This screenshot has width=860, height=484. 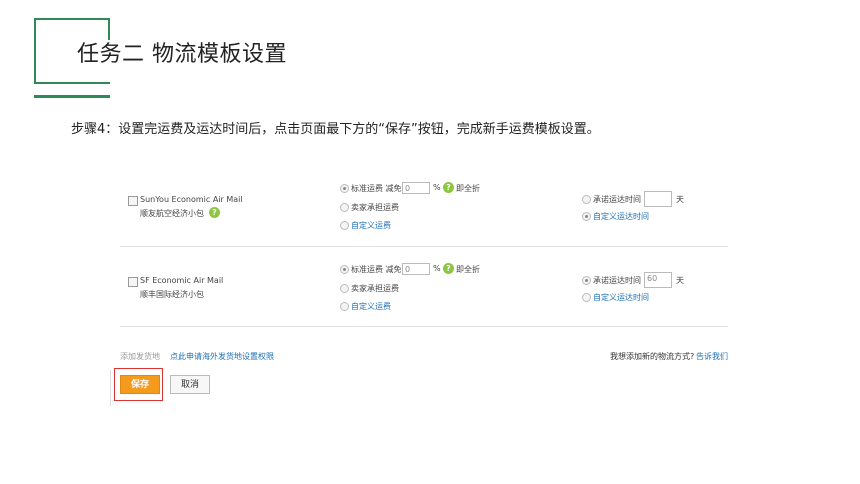 I want to click on promise-days-input, so click(x=658, y=199).